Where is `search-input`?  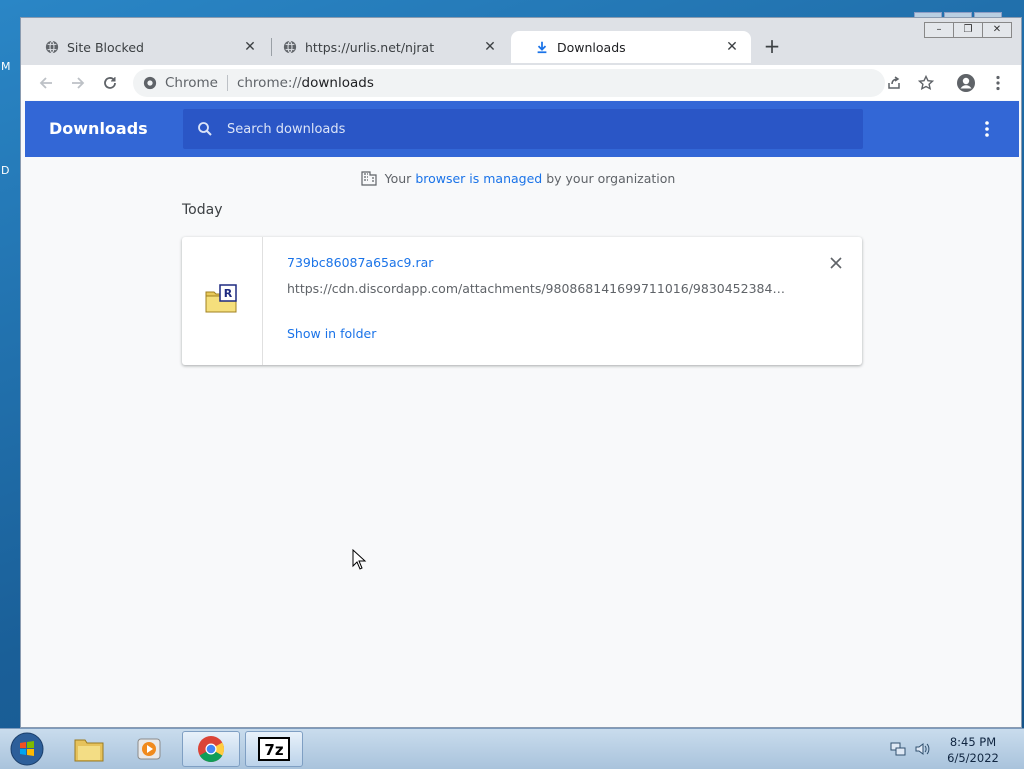
search-input is located at coordinates (527, 129).